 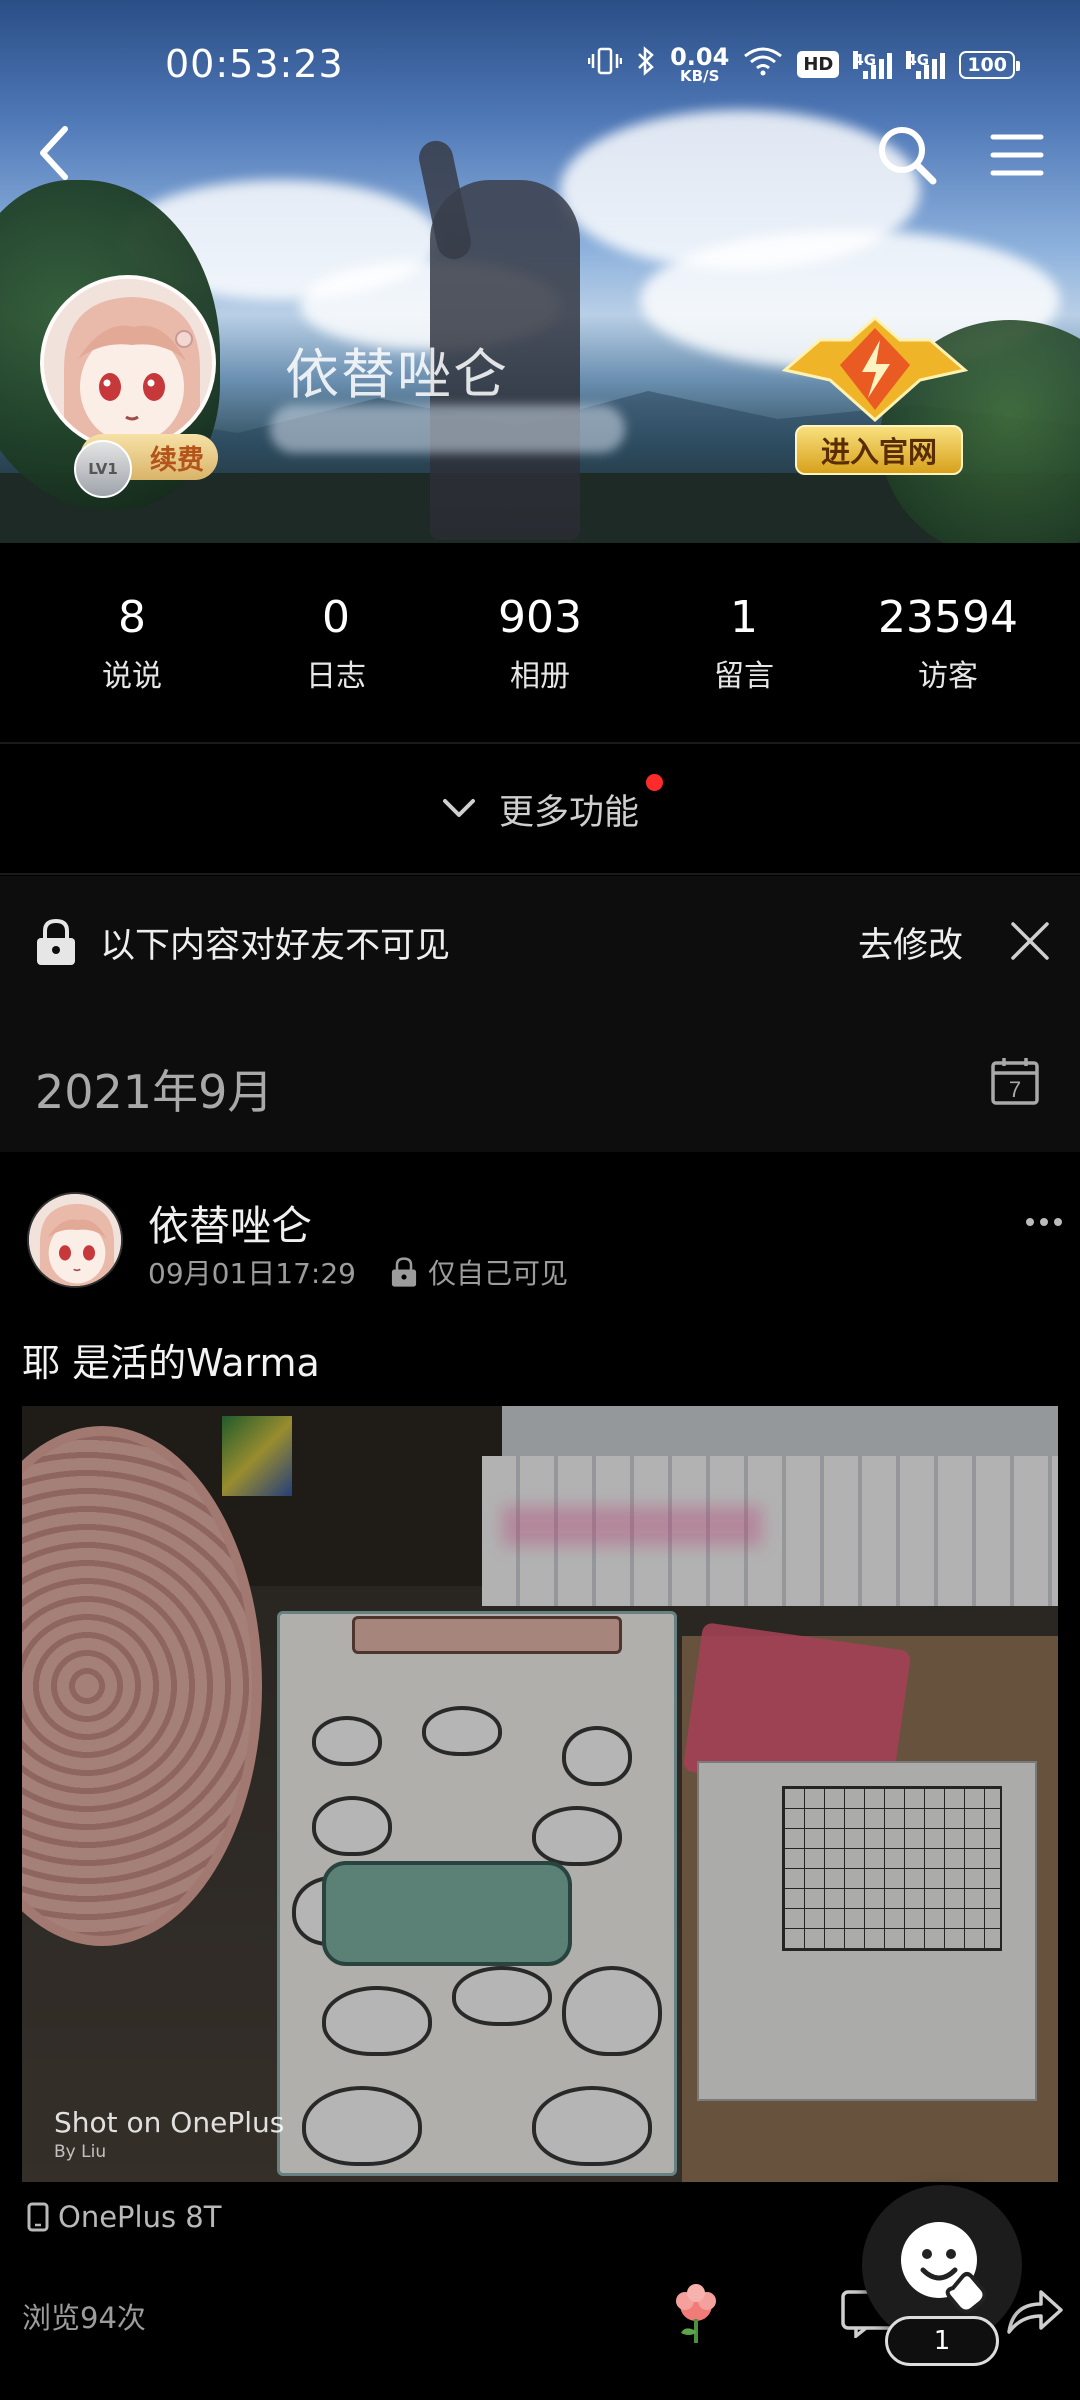 I want to click on search-icon, so click(x=908, y=156).